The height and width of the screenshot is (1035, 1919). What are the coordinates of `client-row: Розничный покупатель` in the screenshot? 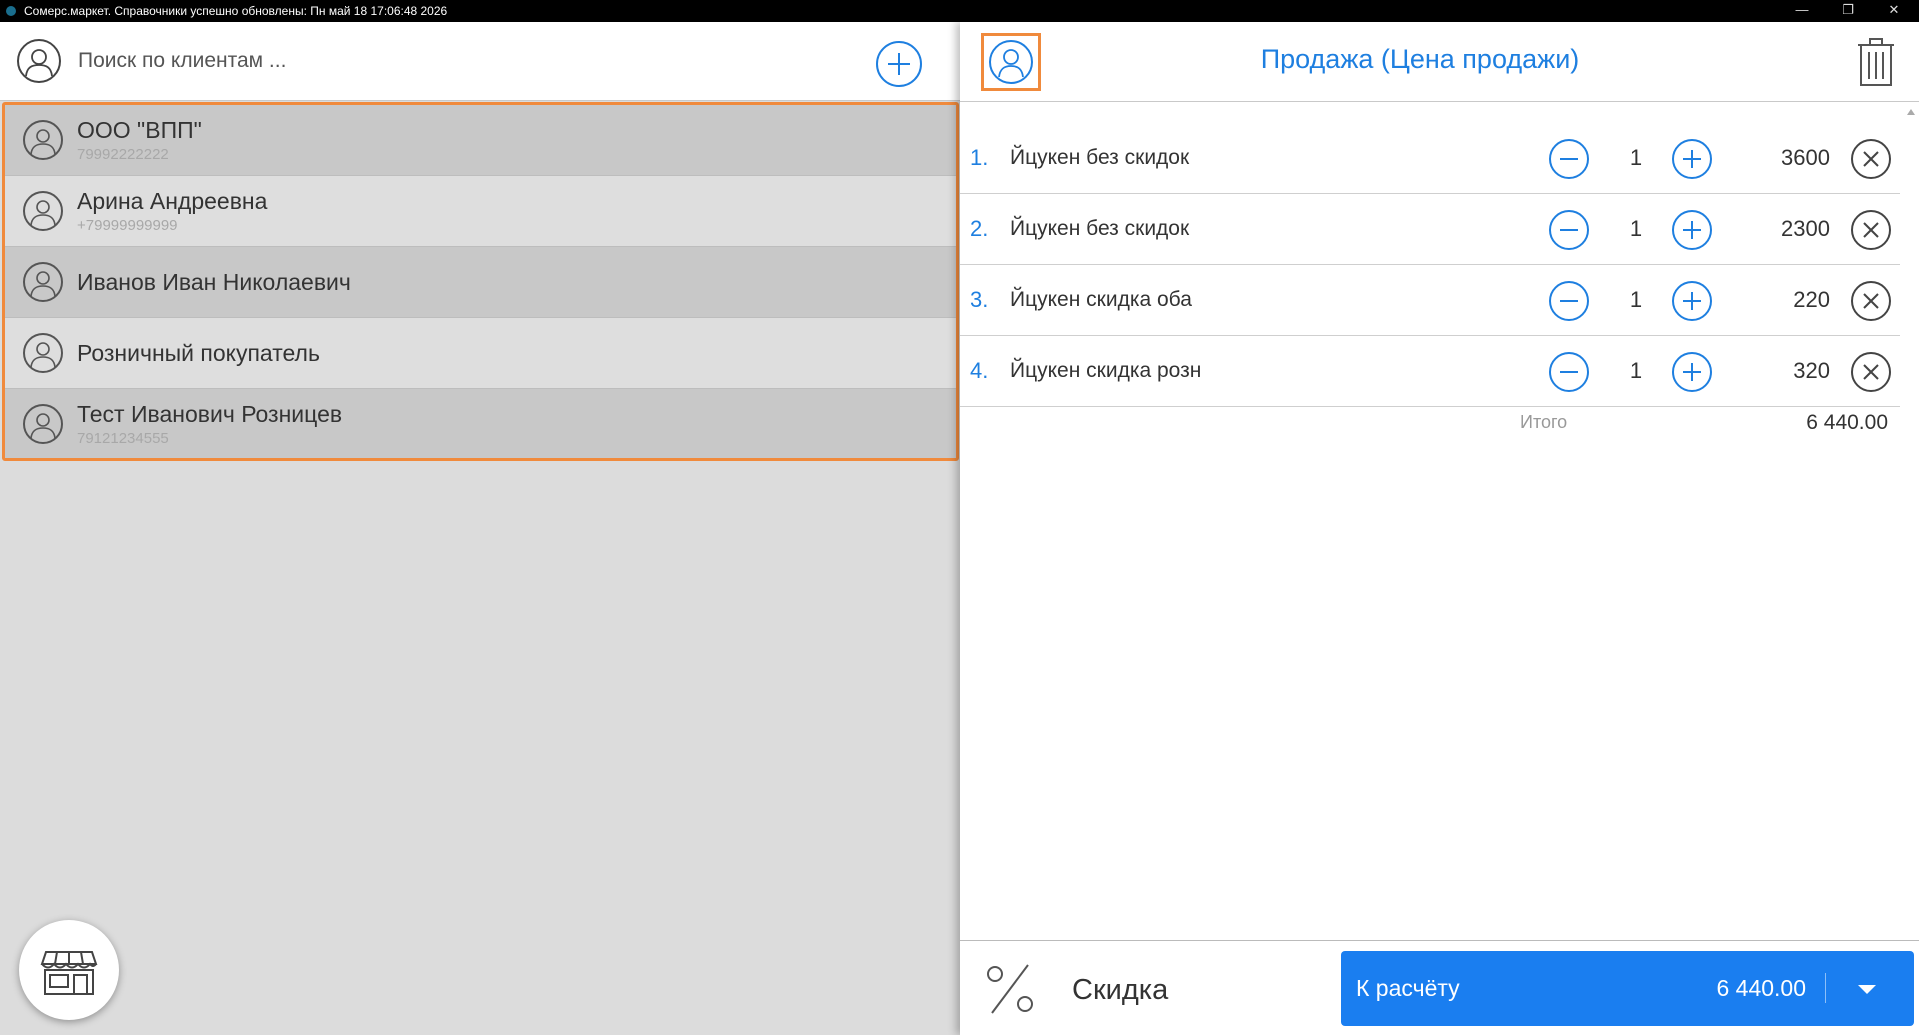 It's located at (480, 353).